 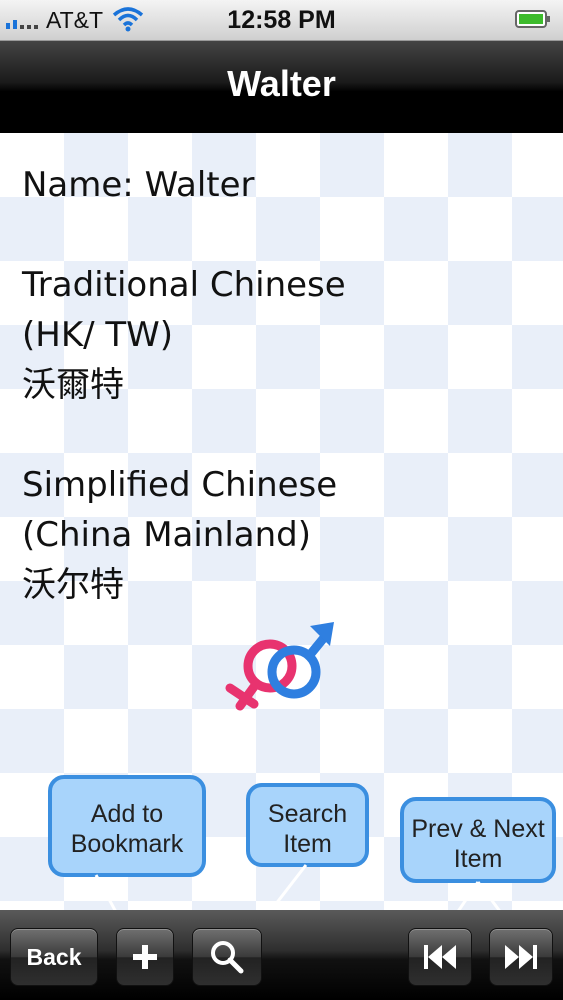 What do you see at coordinates (73, 585) in the screenshot?
I see `simplified-value: 沃尔特` at bounding box center [73, 585].